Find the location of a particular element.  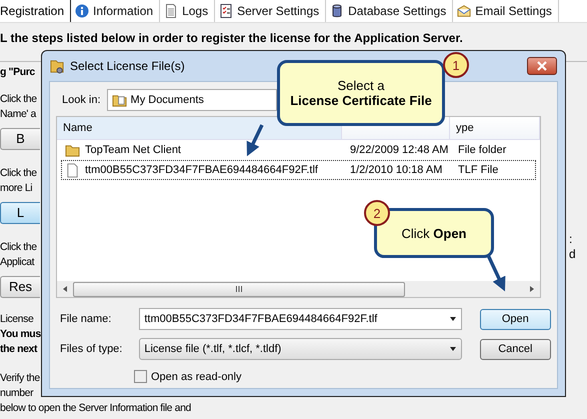

body-text: the next is located at coordinates (19, 349).